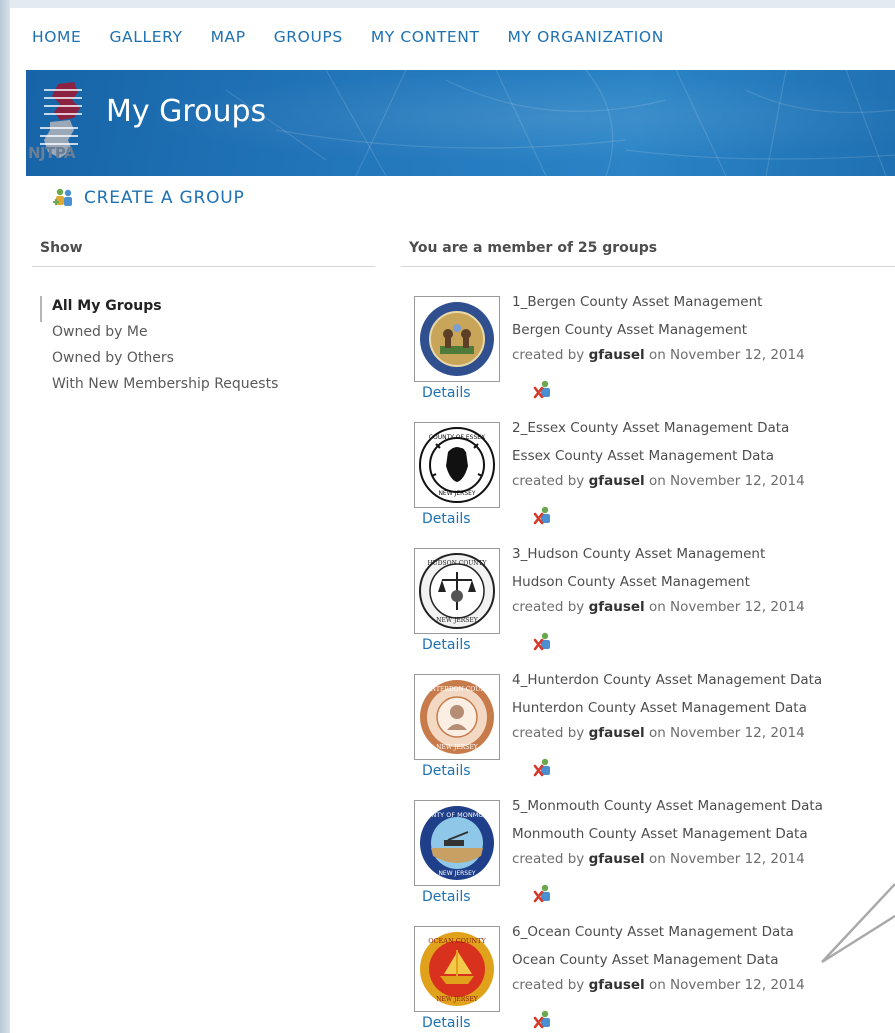 This screenshot has width=895, height=1033. What do you see at coordinates (667, 680) in the screenshot?
I see `group-title: 4_Hunterdon County Asset Management Data` at bounding box center [667, 680].